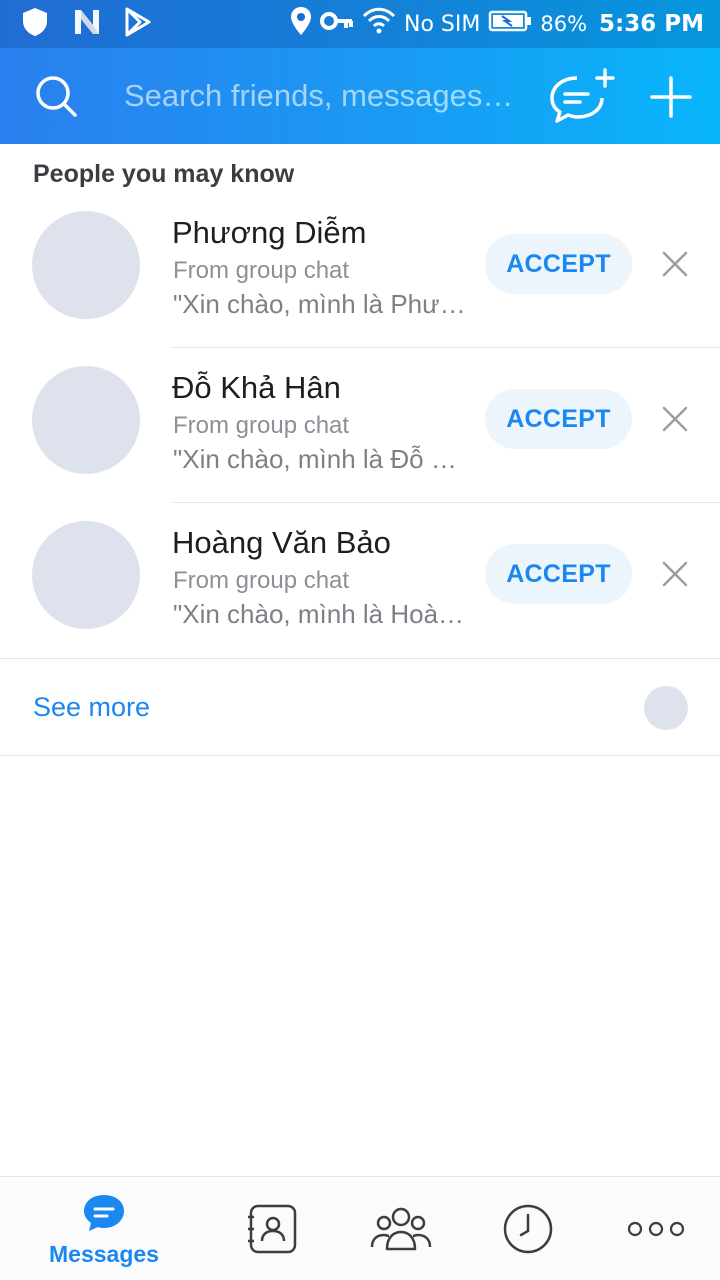 The height and width of the screenshot is (1280, 720). I want to click on search-header, so click(360, 96).